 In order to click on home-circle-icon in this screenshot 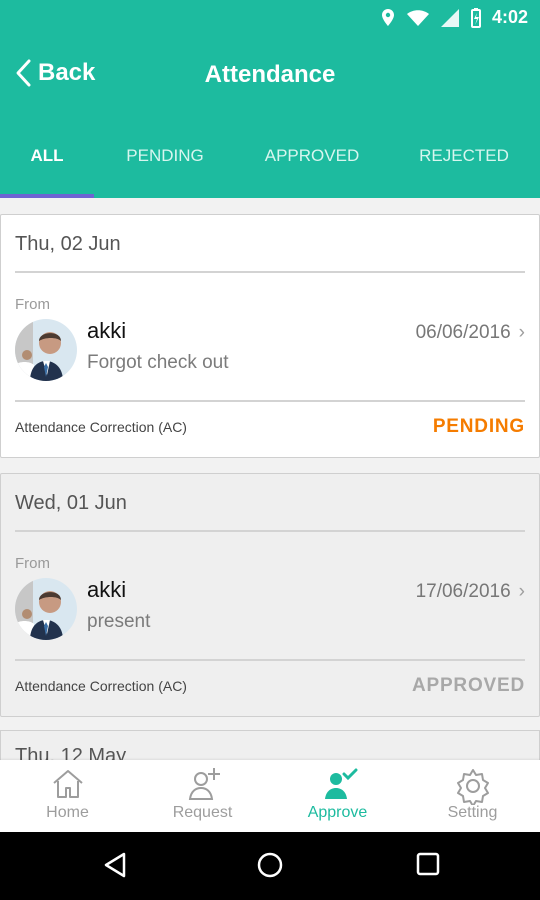, I will do `click(270, 865)`.